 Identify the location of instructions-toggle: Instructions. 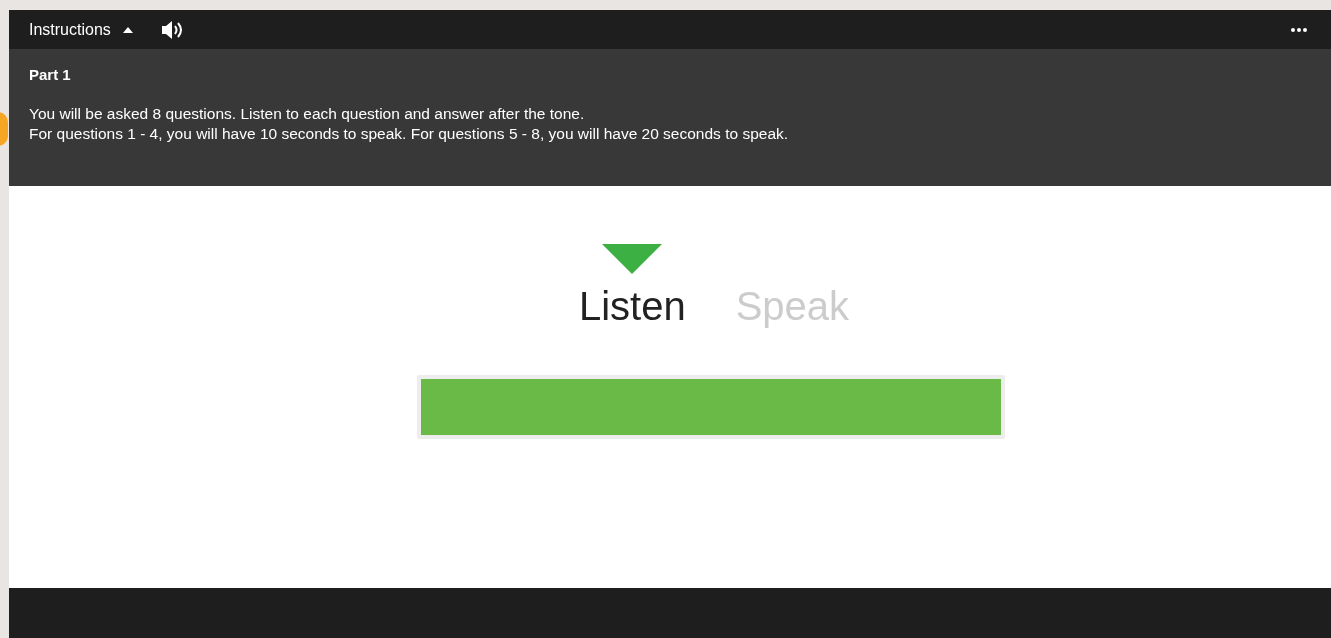
(81, 29).